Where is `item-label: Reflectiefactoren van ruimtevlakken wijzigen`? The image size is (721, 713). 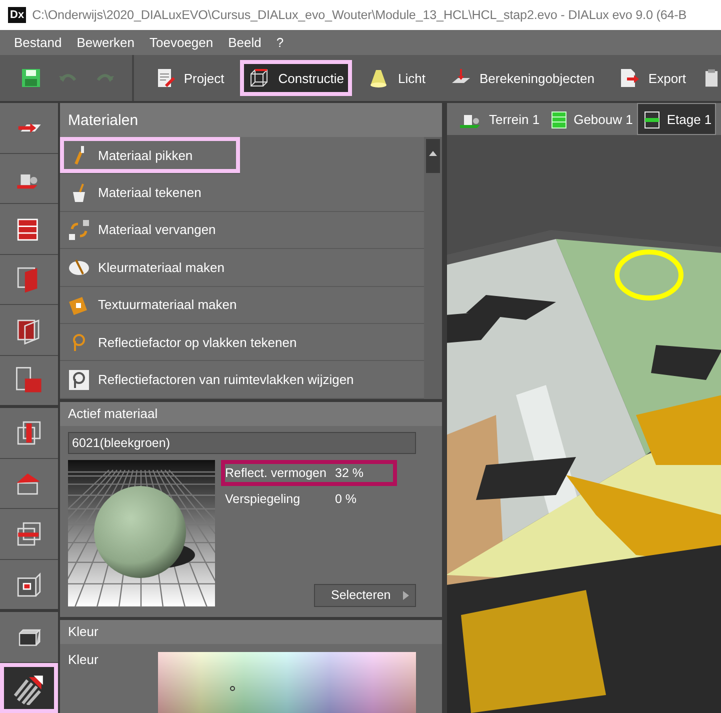 item-label: Reflectiefactoren van ruimtevlakken wijzigen is located at coordinates (226, 380).